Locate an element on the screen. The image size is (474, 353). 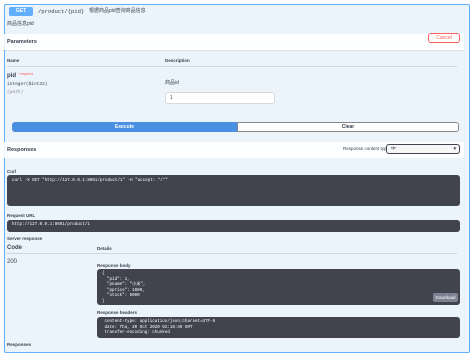
param-name: pid is located at coordinates (11, 76).